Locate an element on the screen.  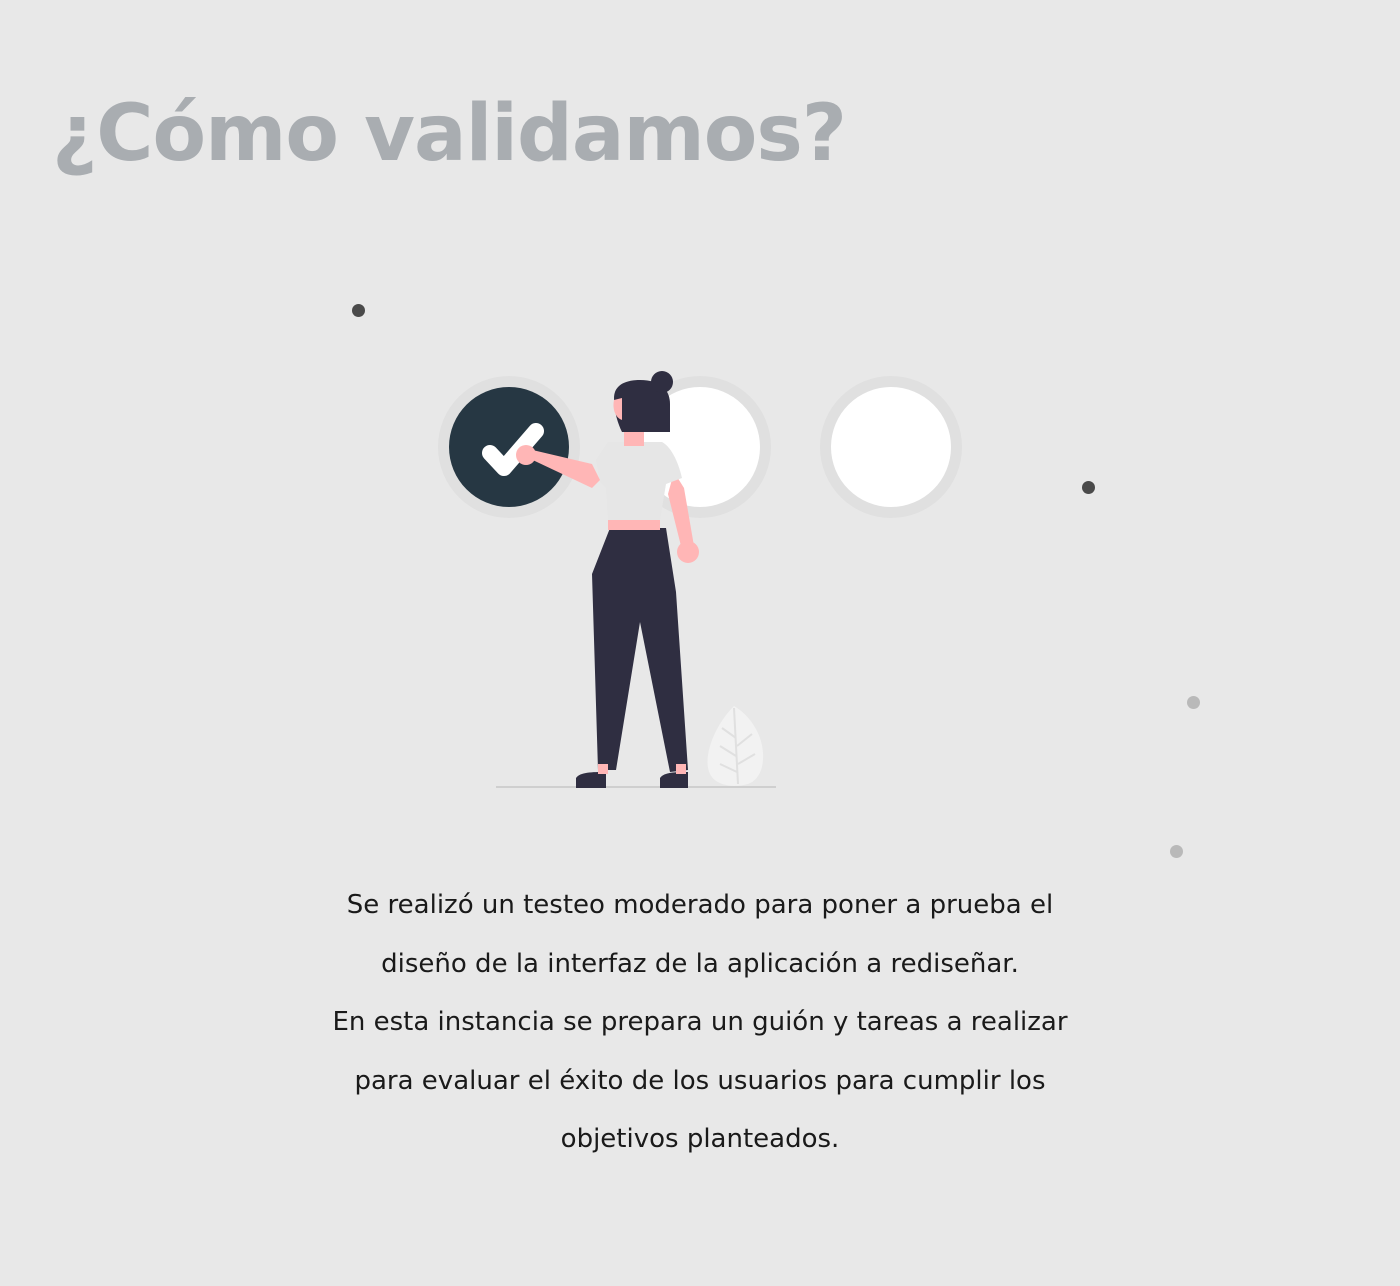
hair-bun is located at coordinates (662, 382).